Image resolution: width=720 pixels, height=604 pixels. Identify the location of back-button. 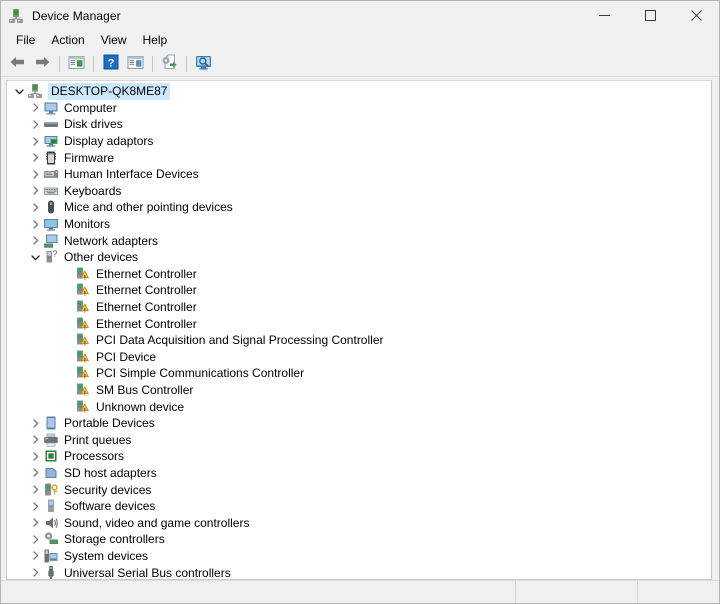
(17, 64).